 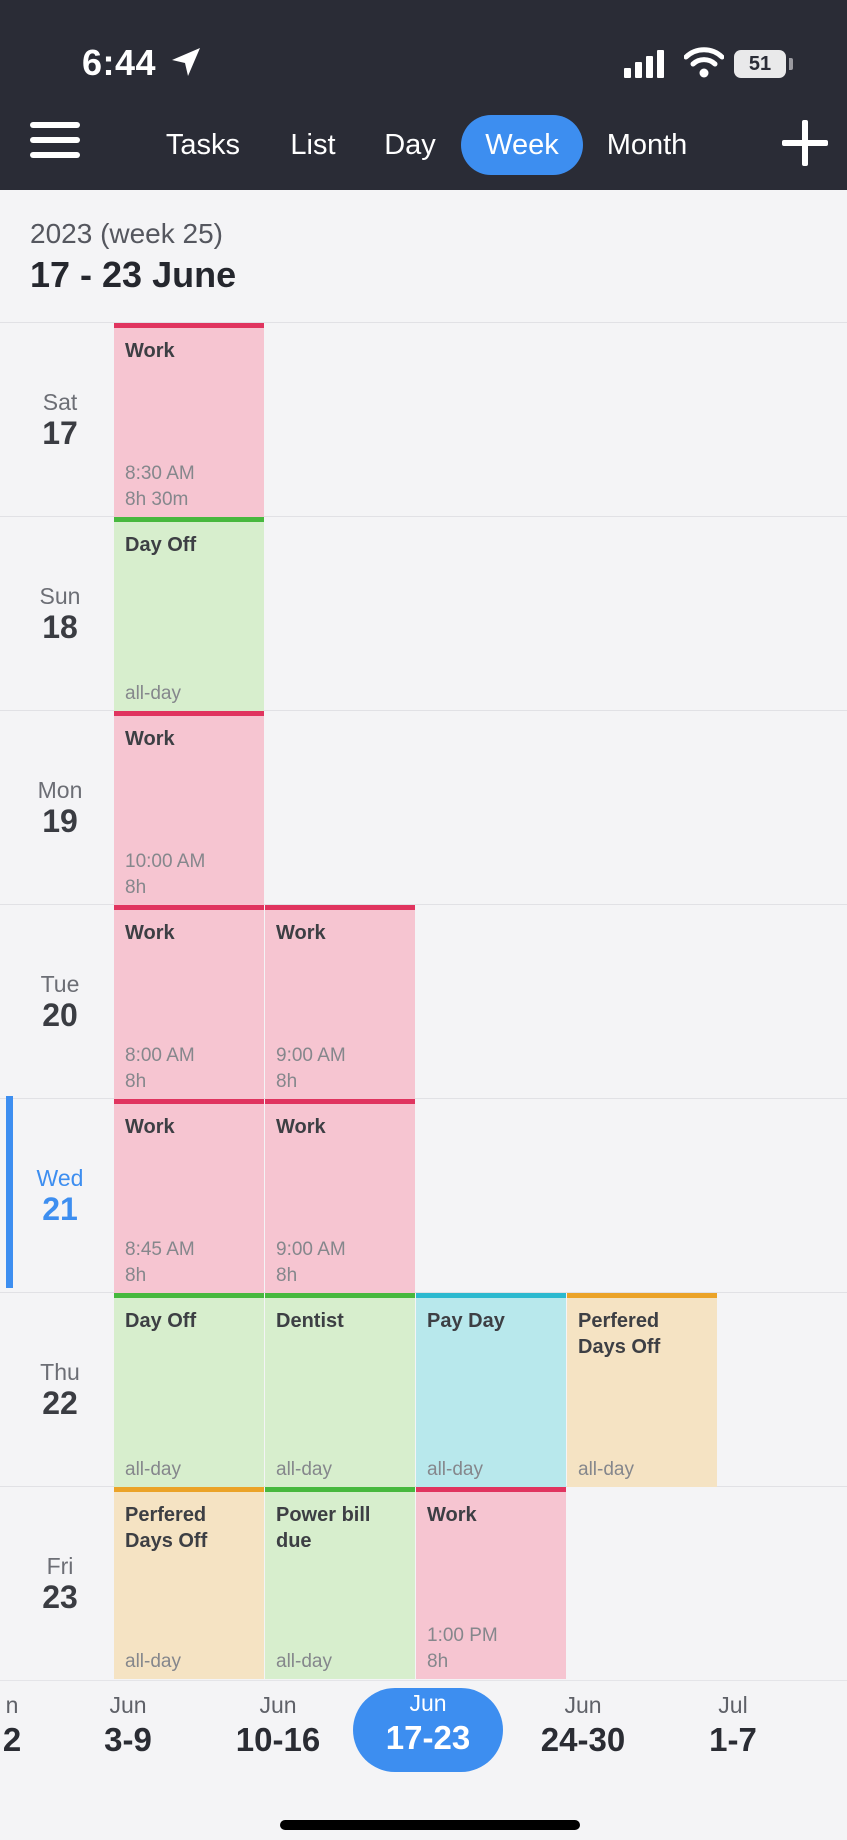 I want to click on day-label: Mon 19, so click(x=60, y=808).